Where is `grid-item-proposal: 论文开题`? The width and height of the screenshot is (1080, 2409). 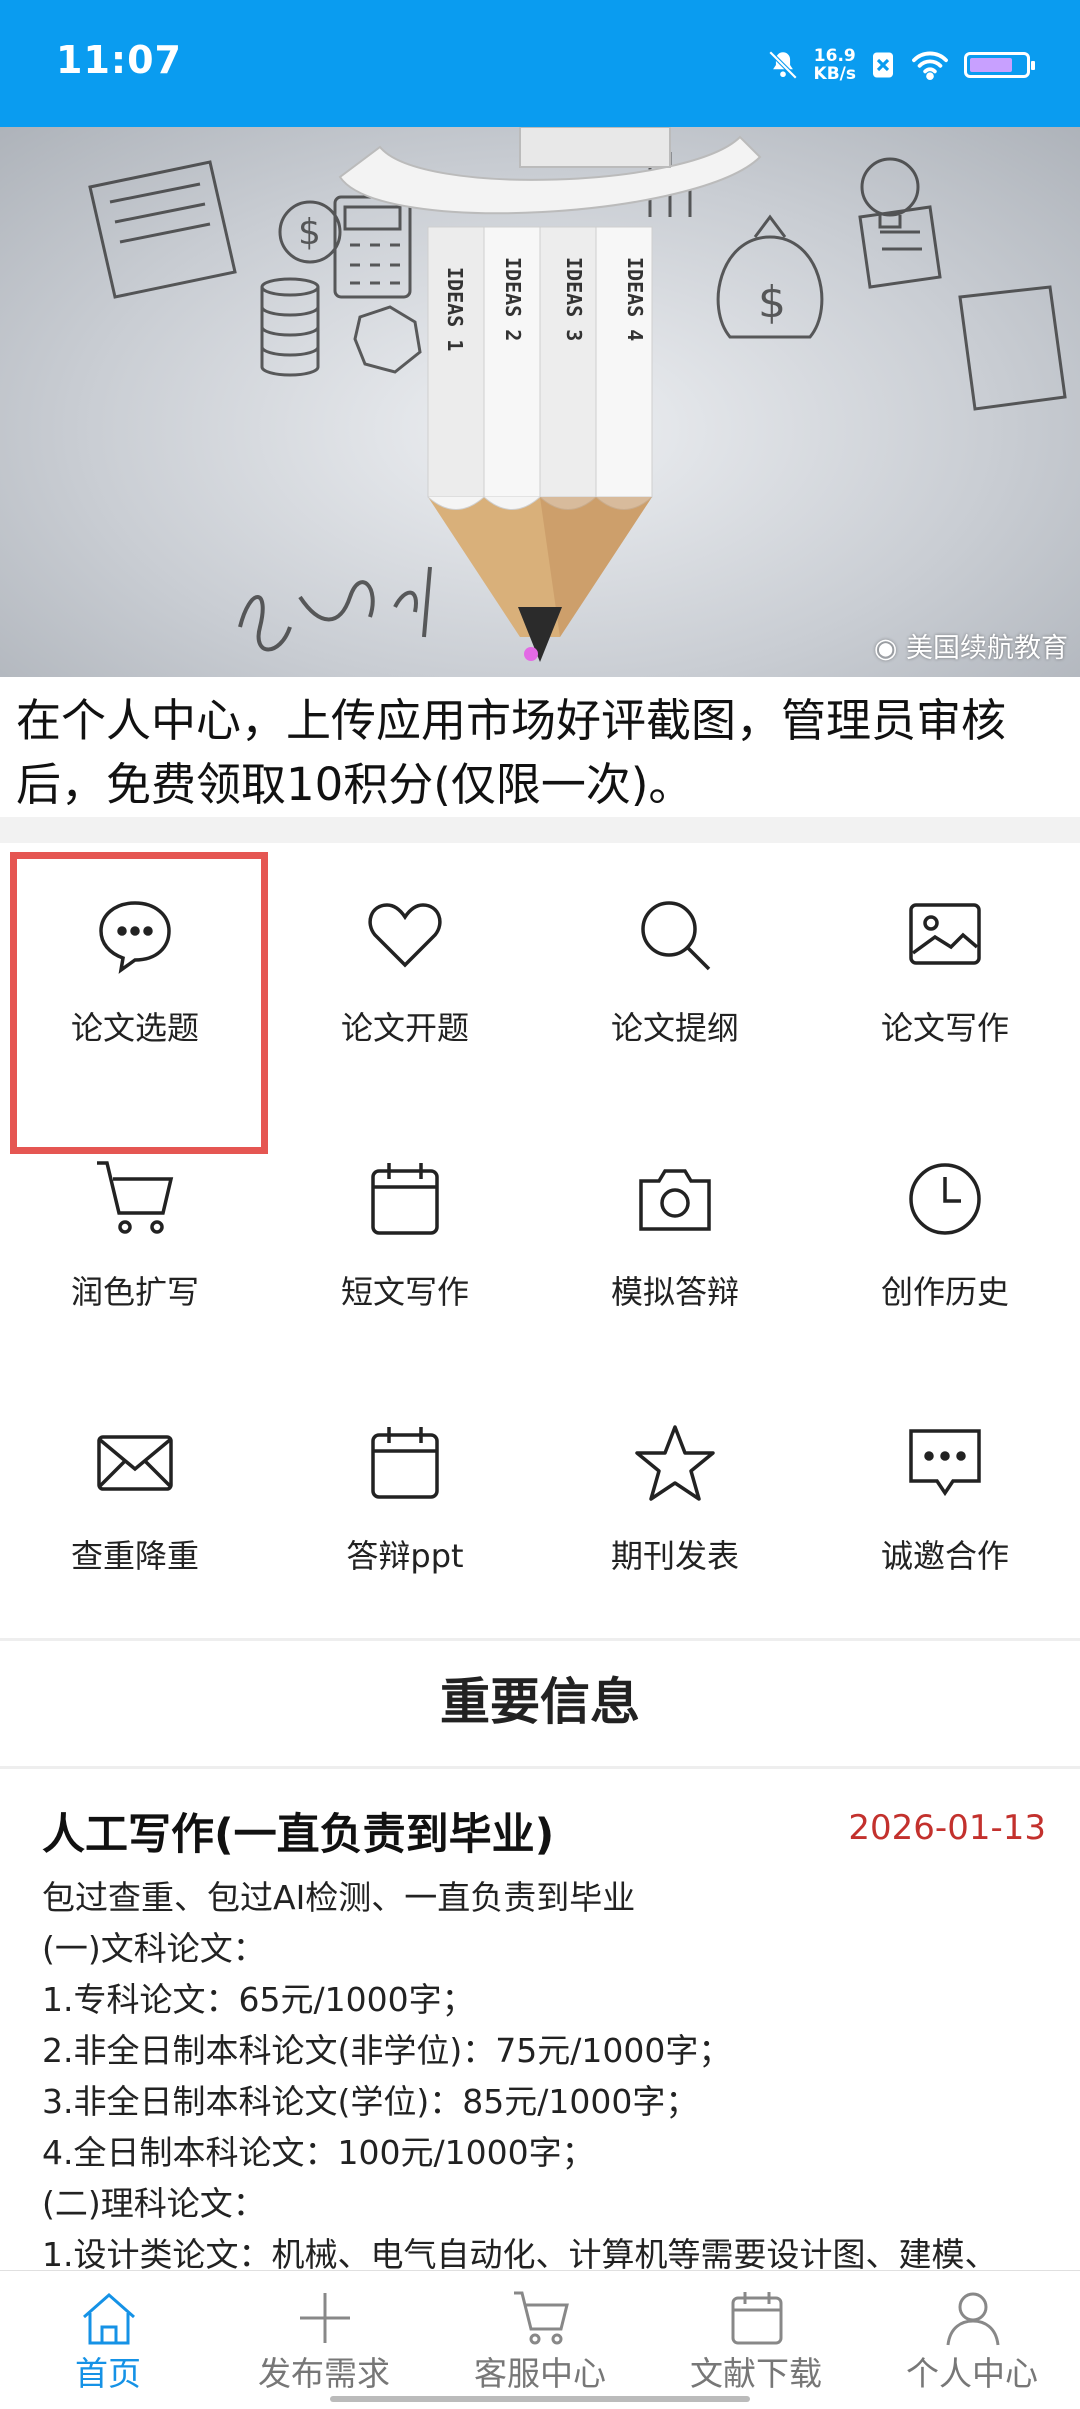
grid-item-proposal: 论文开题 is located at coordinates (405, 975).